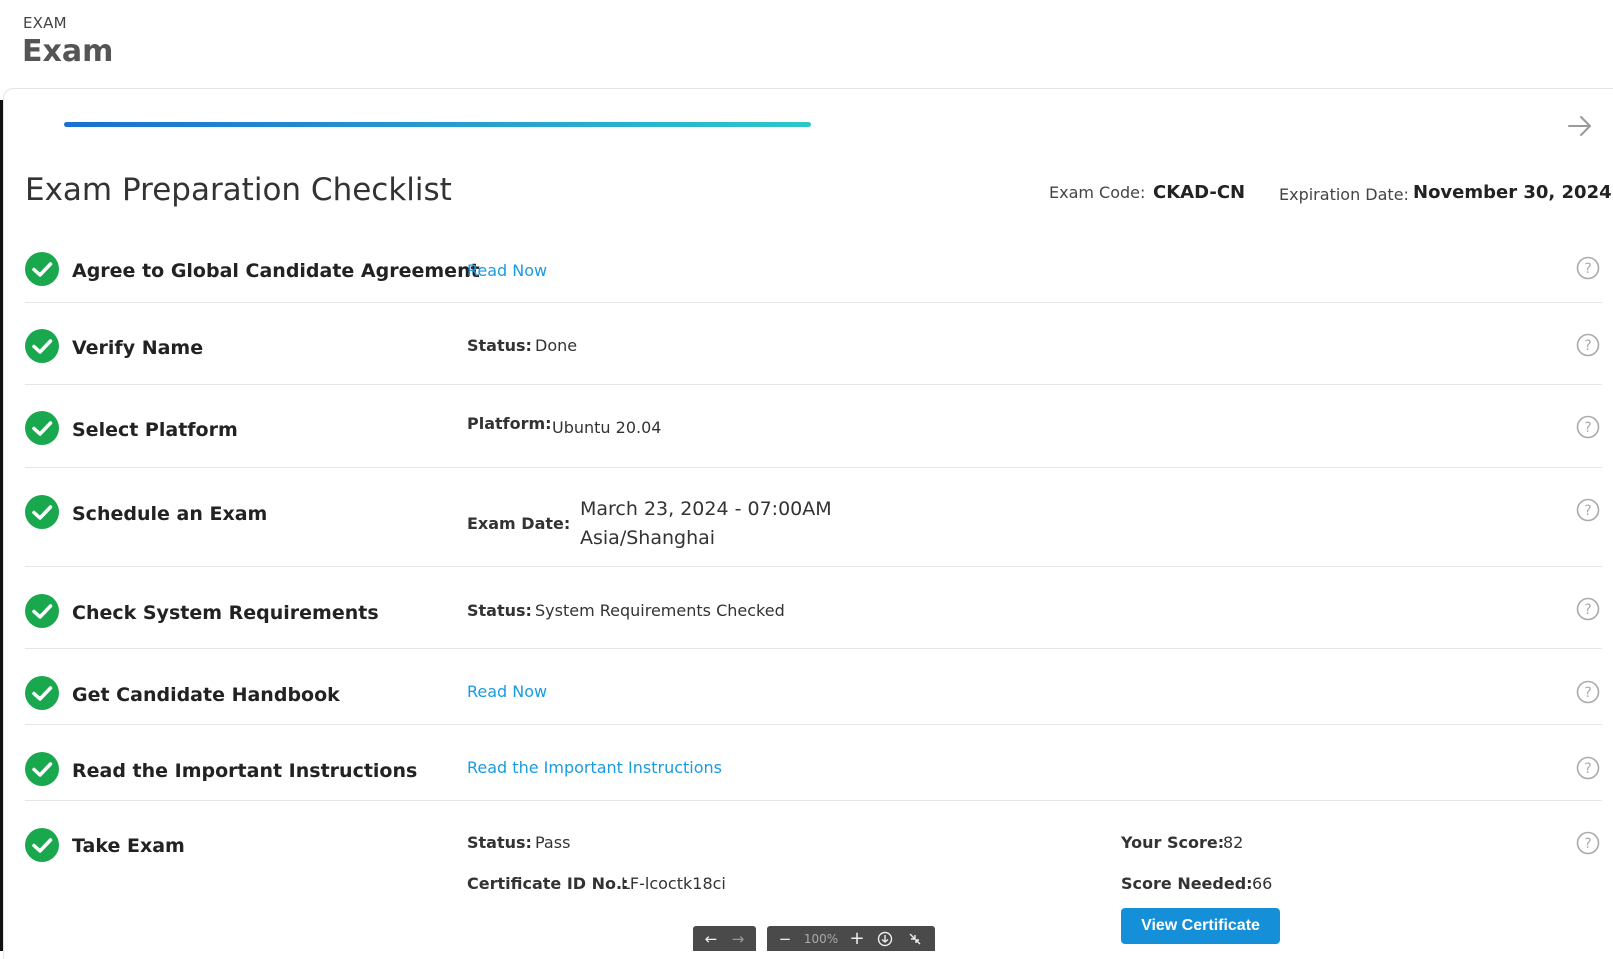  Describe the element at coordinates (507, 691) in the screenshot. I see `read-now-handbook-link: Read Now` at that location.